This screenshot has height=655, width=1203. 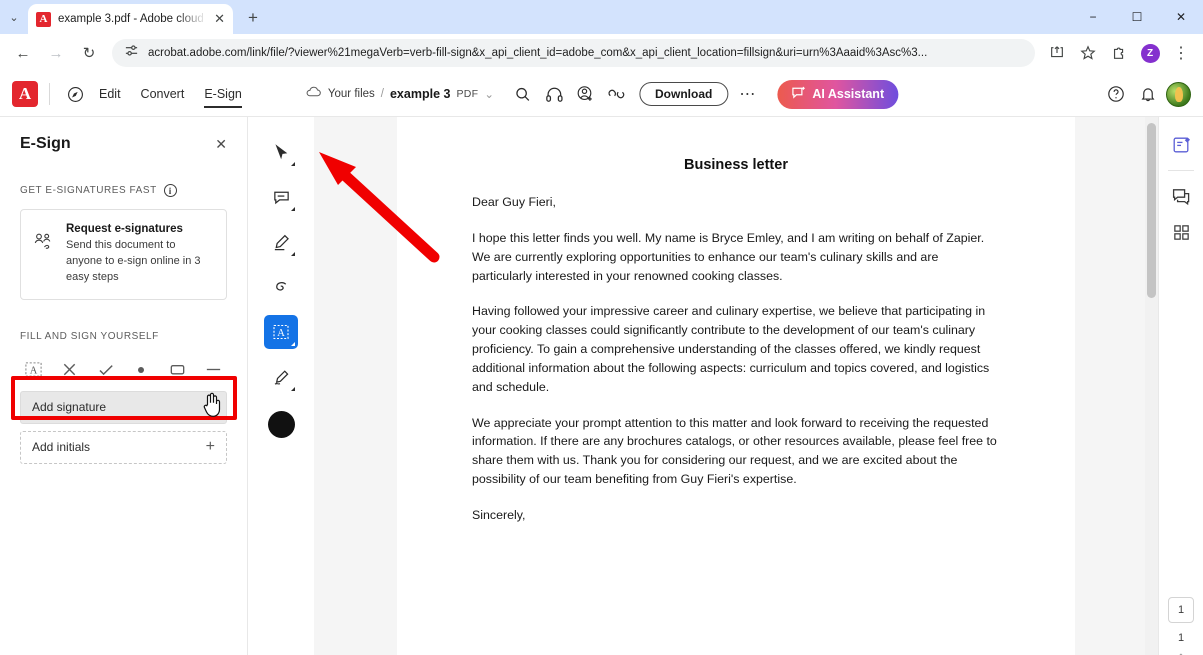 I want to click on bookmark-star-icon, so click(x=1088, y=53).